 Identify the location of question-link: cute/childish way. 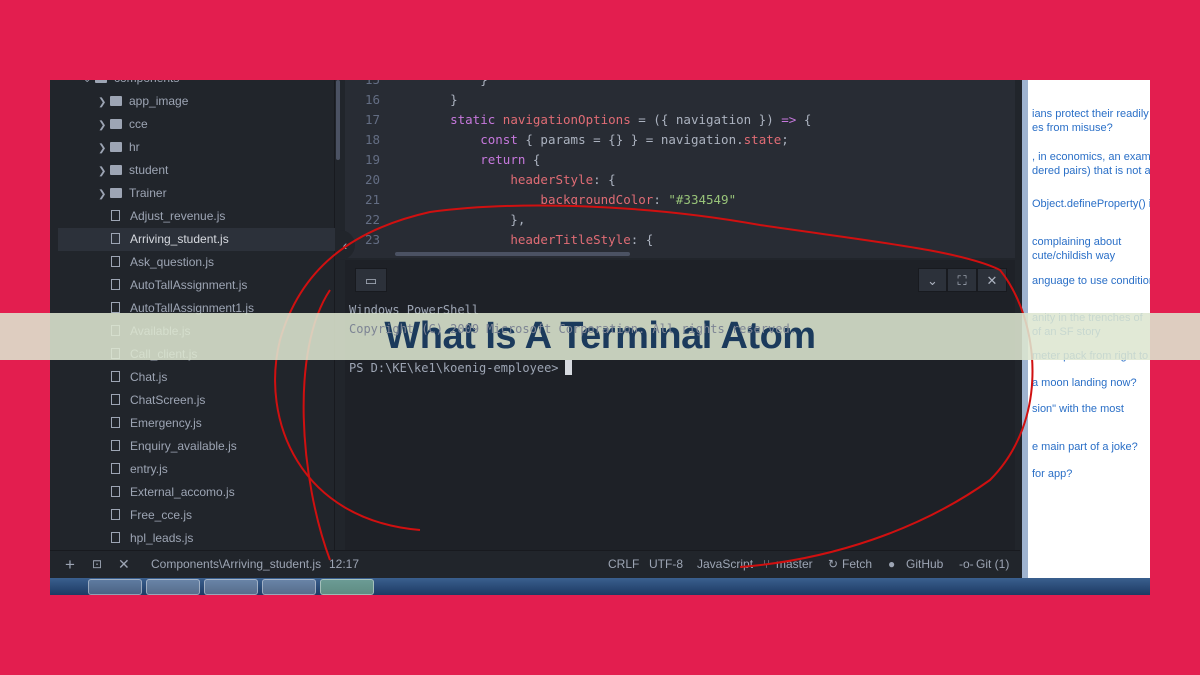
(1073, 256).